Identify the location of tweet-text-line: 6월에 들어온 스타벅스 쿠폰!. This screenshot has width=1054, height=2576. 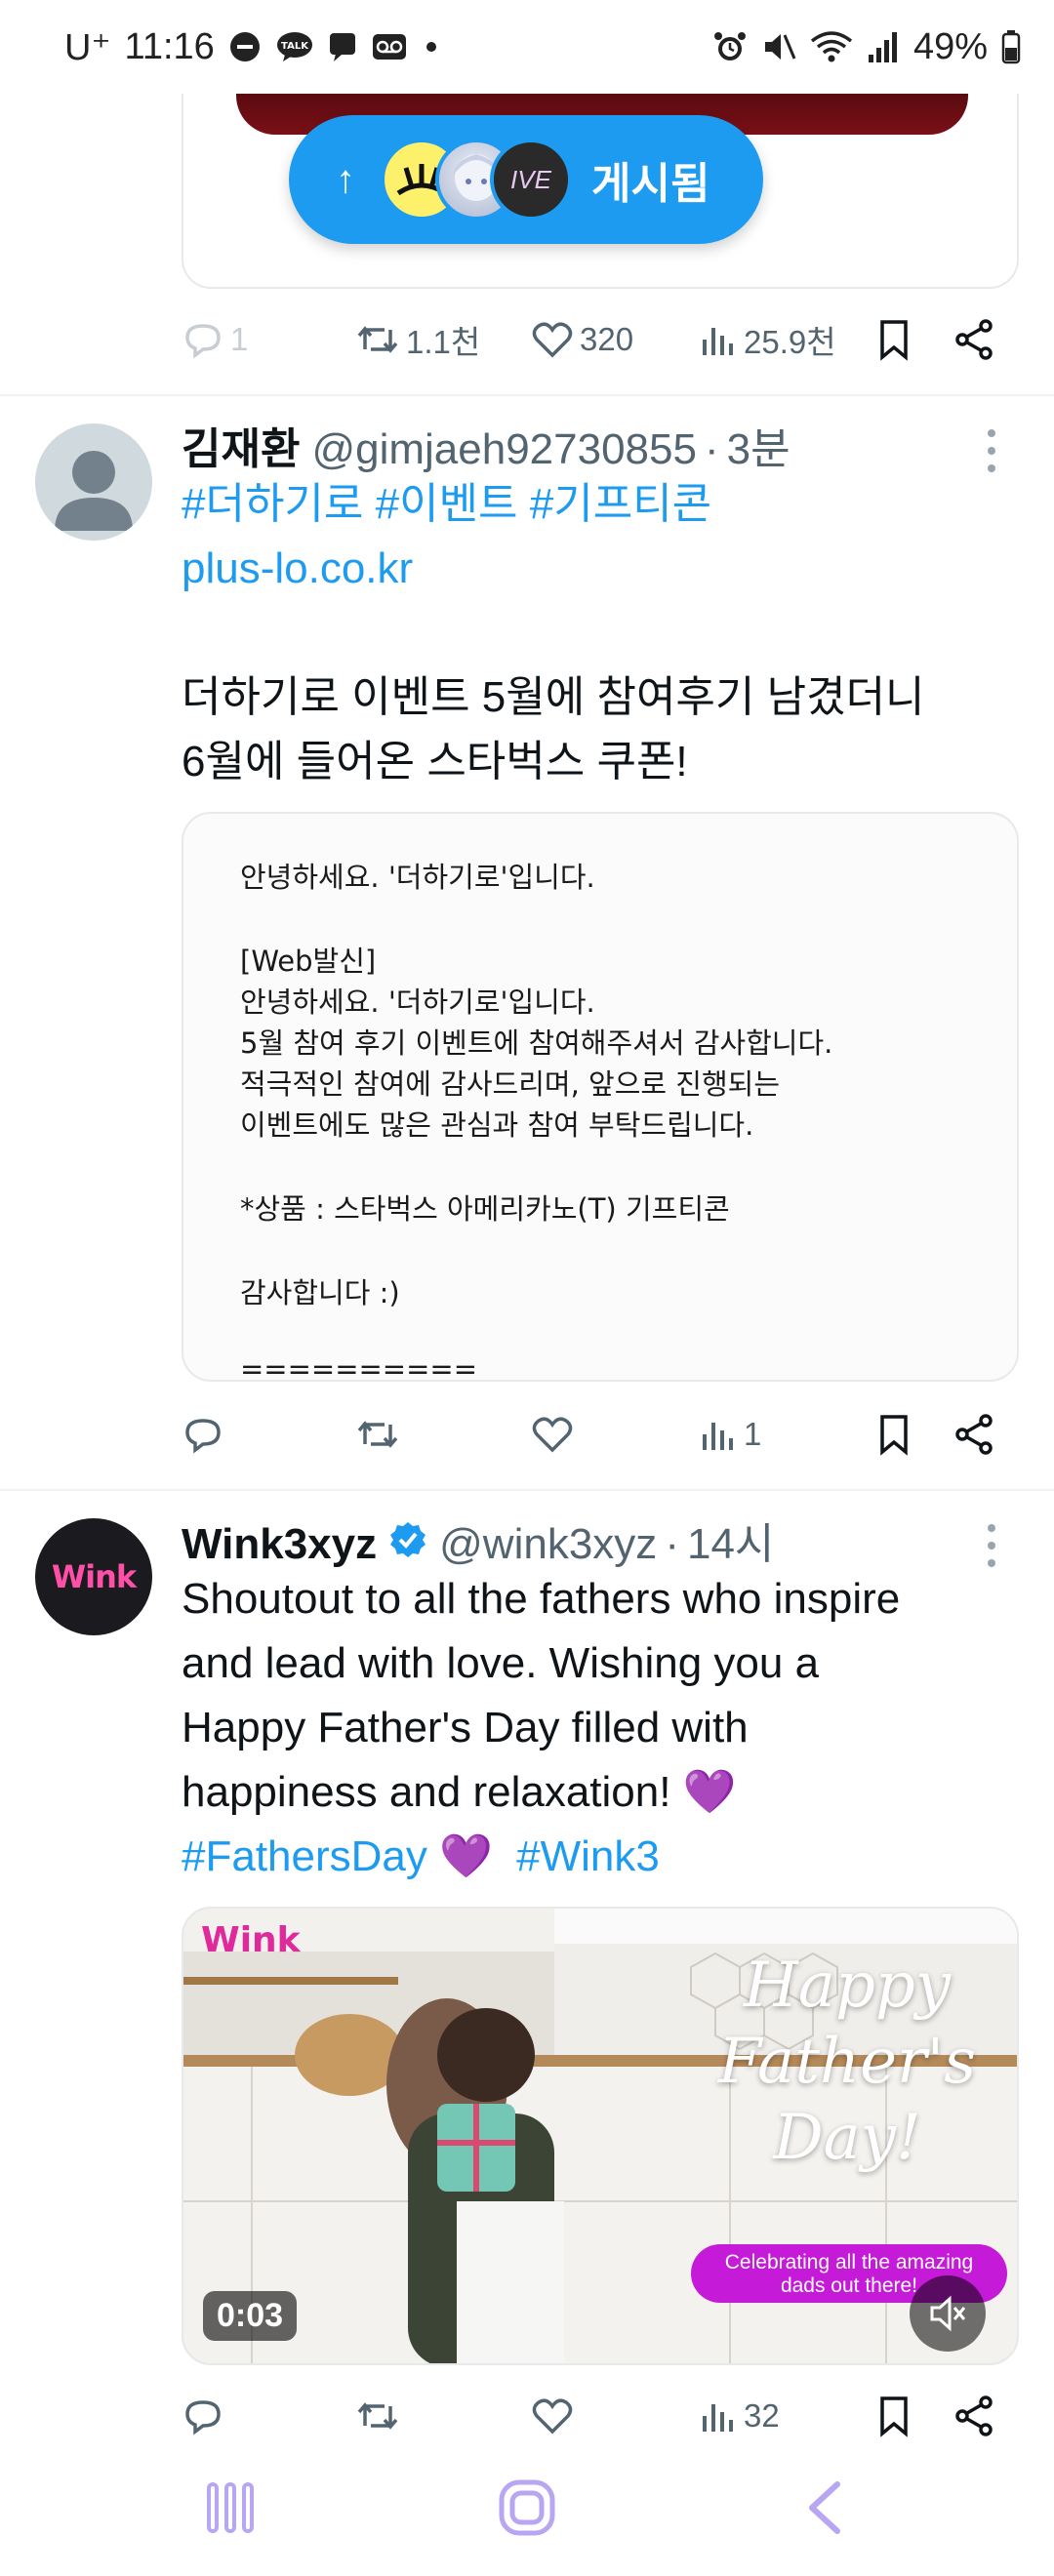
(435, 761).